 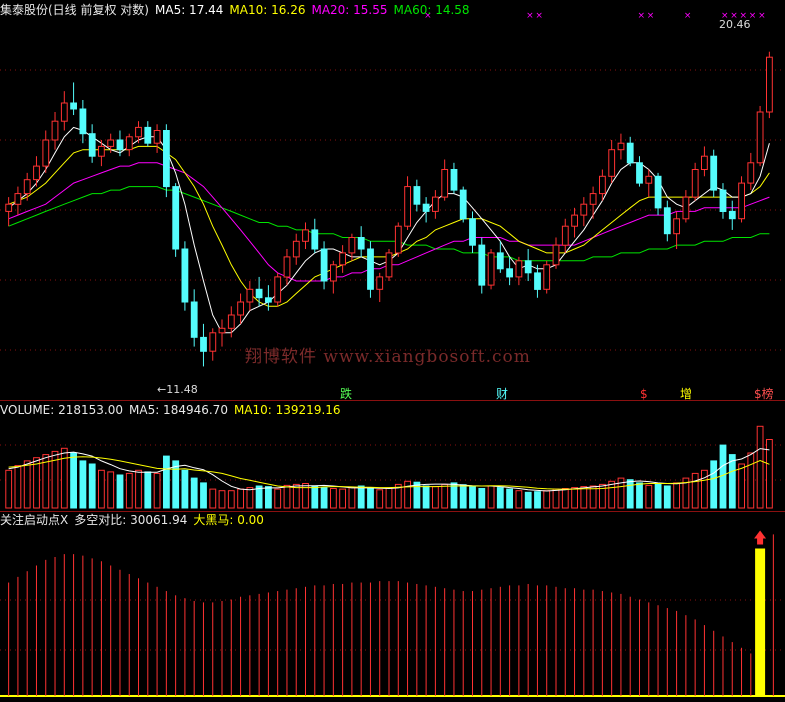 I want to click on watermark: 翔博软件 www.xiangbosoft.com, so click(x=388, y=357).